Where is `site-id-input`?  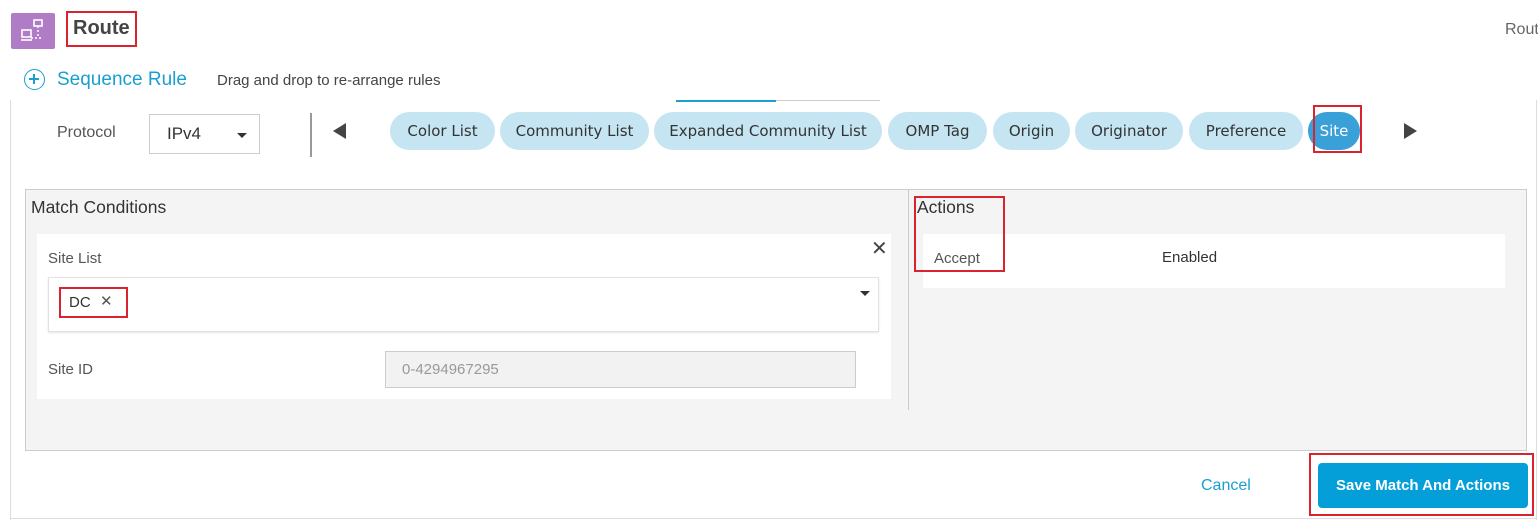
site-id-input is located at coordinates (620, 369).